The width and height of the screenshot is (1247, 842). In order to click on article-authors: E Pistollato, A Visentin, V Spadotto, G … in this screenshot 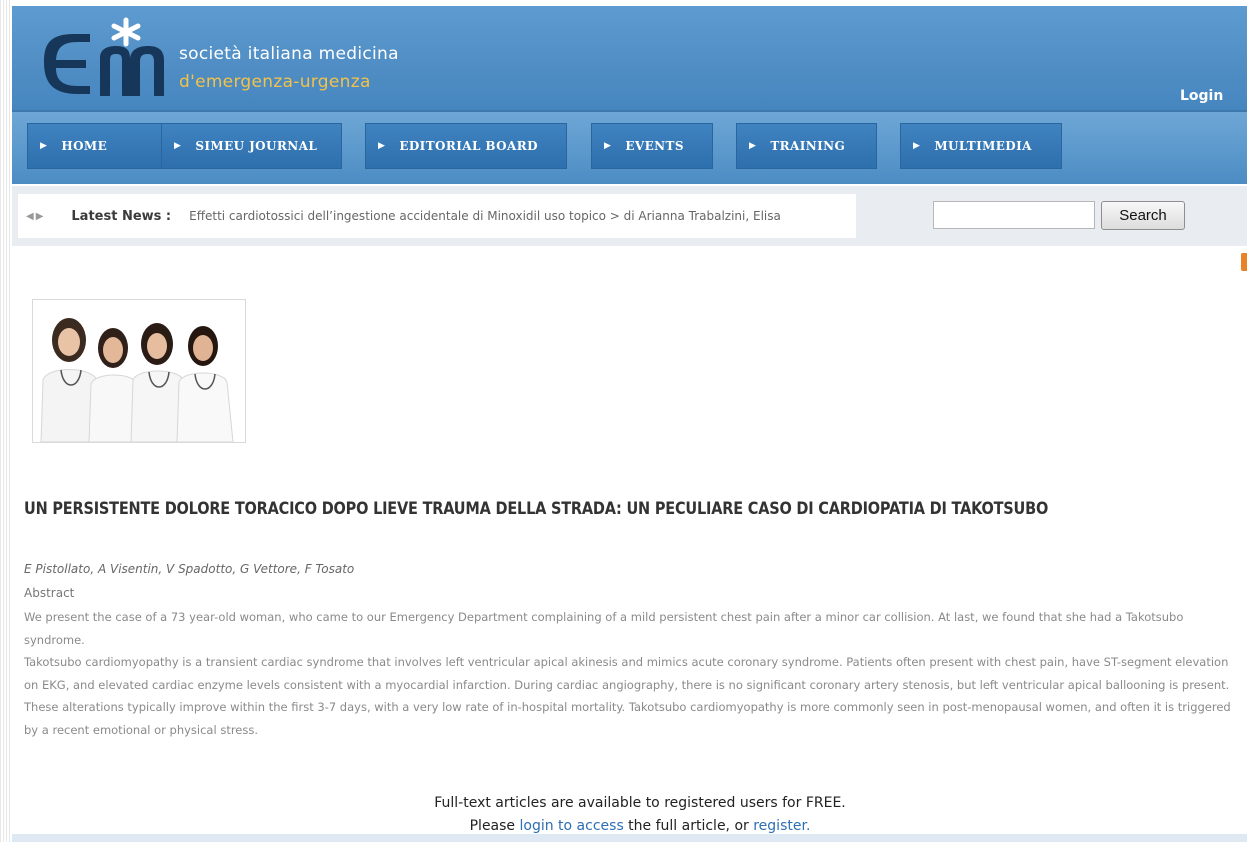, I will do `click(189, 569)`.